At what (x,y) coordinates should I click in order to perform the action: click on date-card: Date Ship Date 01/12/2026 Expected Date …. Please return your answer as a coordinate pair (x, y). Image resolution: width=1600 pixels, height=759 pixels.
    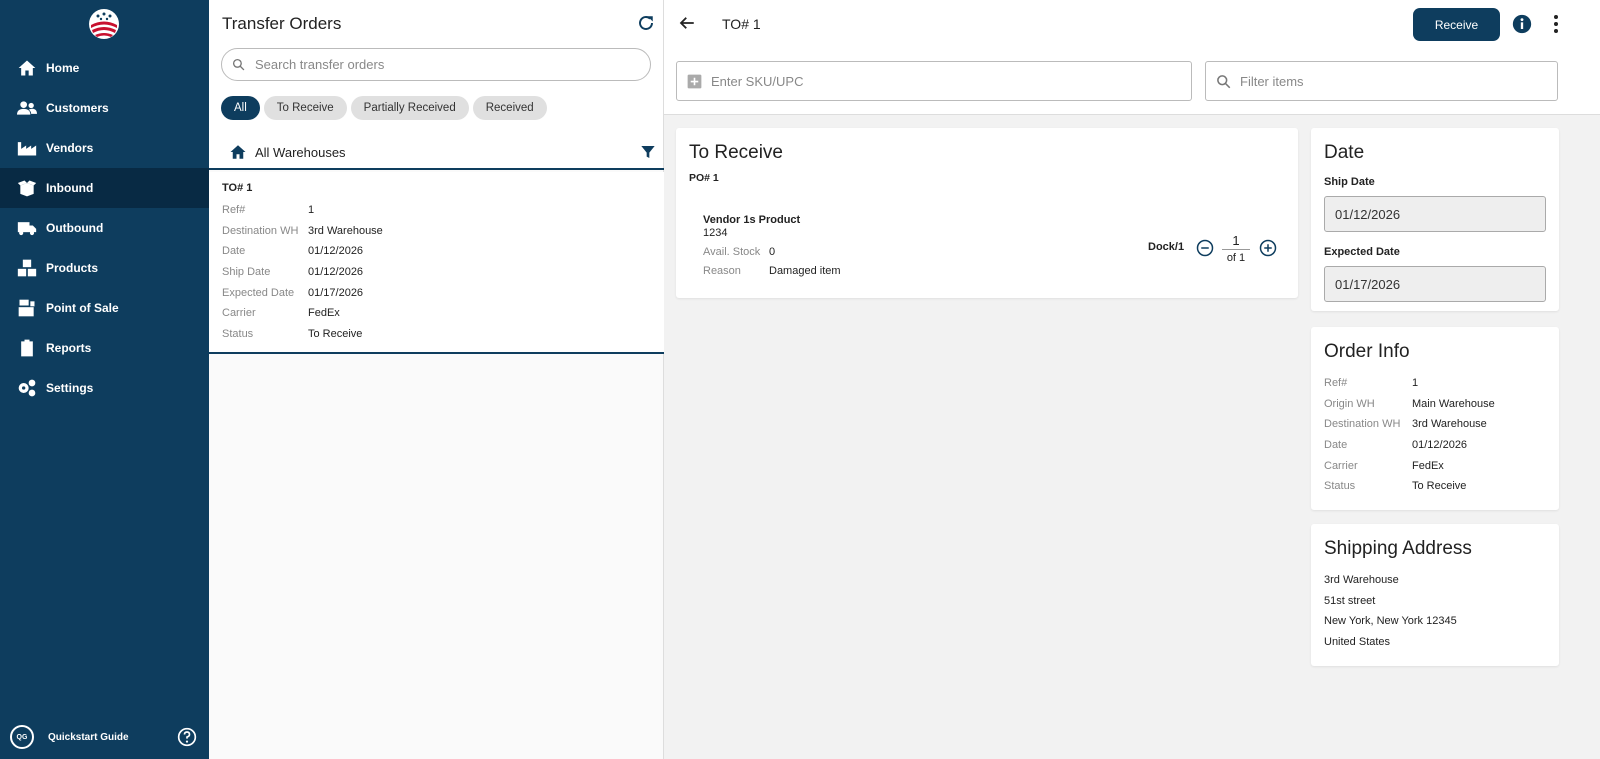
    Looking at the image, I should click on (1435, 219).